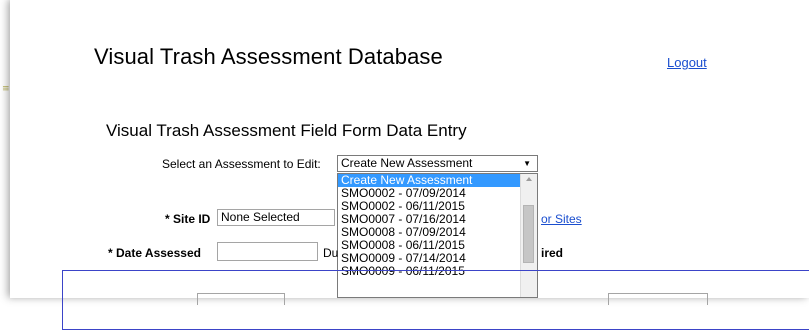 The width and height of the screenshot is (809, 330). Describe the element at coordinates (188, 219) in the screenshot. I see `site-id-label: * Site ID` at that location.